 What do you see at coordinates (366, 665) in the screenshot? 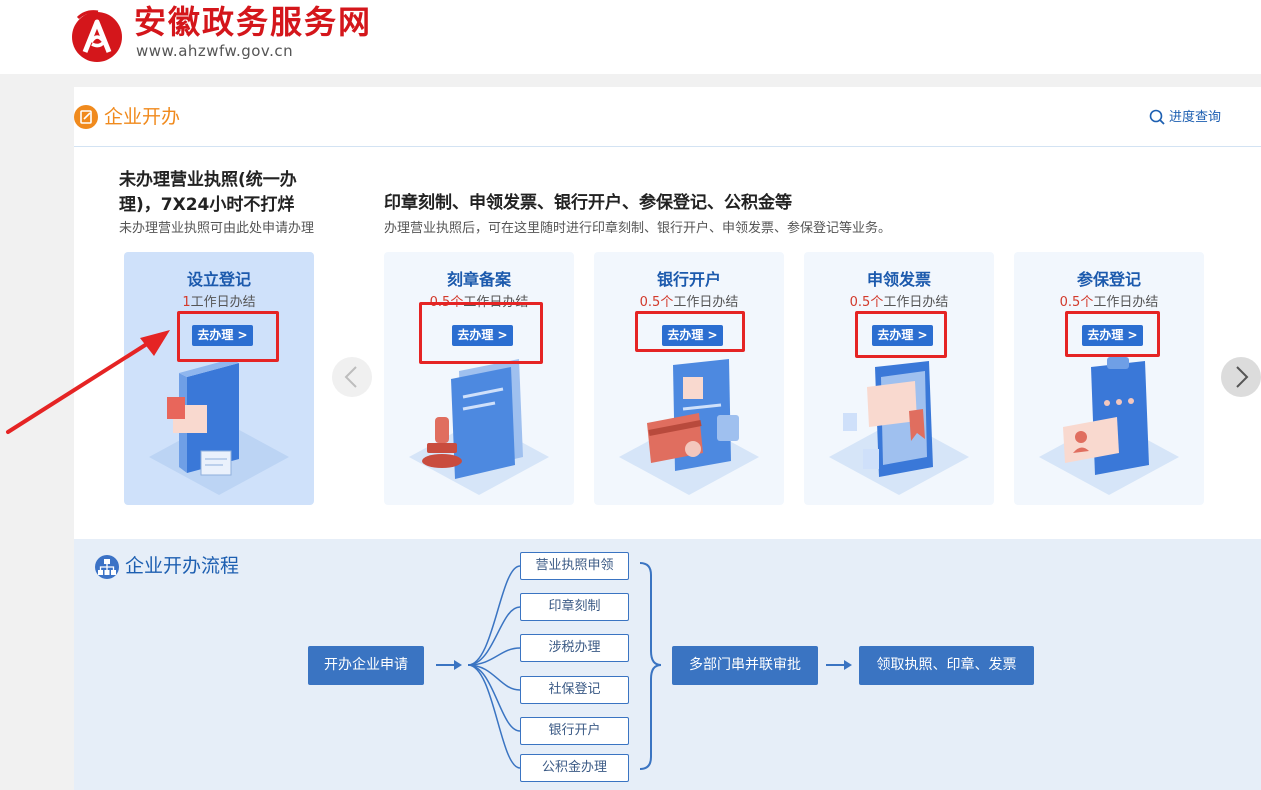
I see `flow-step-apply: 开办企业申请` at bounding box center [366, 665].